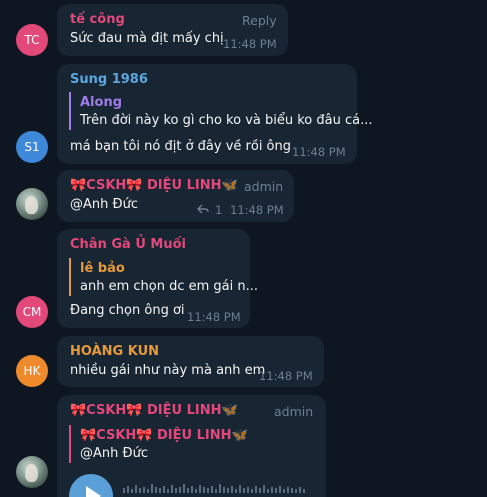 The height and width of the screenshot is (497, 487). I want to click on message-text: nhiều gái như này mà anh em, so click(168, 370).